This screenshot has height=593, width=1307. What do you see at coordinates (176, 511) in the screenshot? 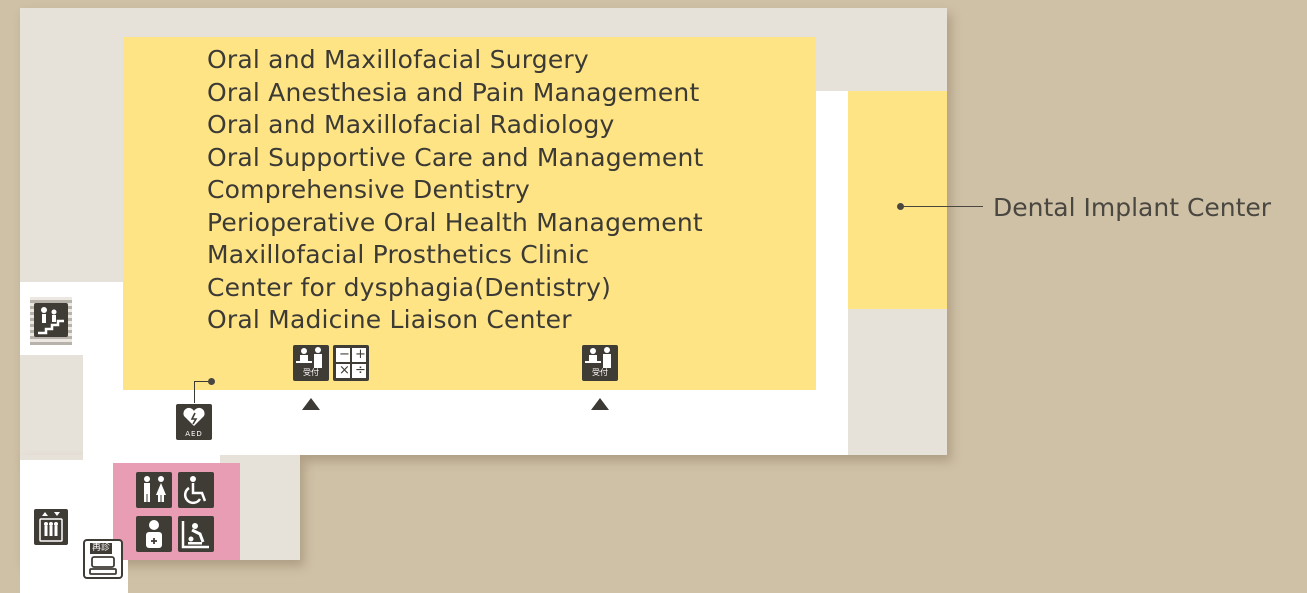
I see `restroom-area` at bounding box center [176, 511].